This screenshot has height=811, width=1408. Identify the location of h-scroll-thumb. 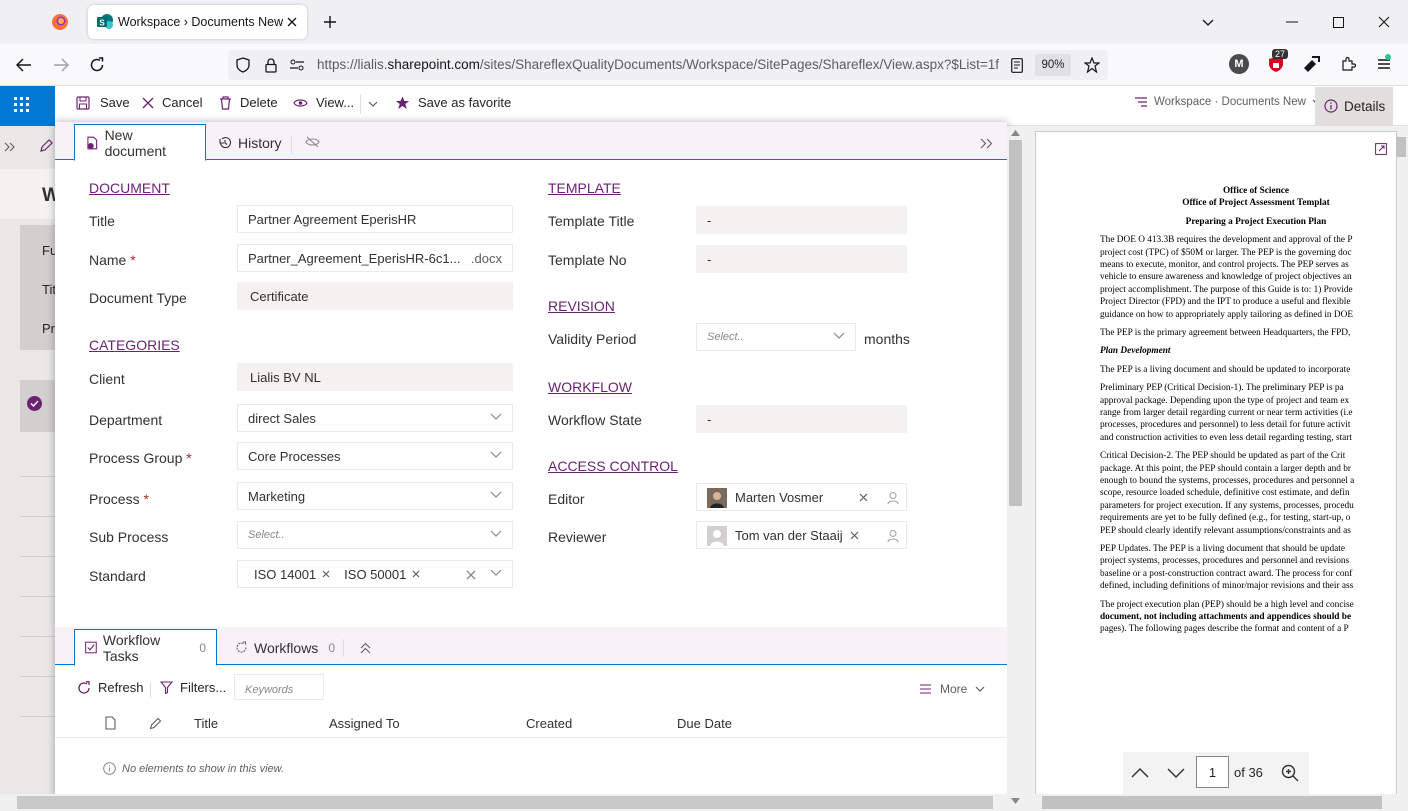
(1212, 802).